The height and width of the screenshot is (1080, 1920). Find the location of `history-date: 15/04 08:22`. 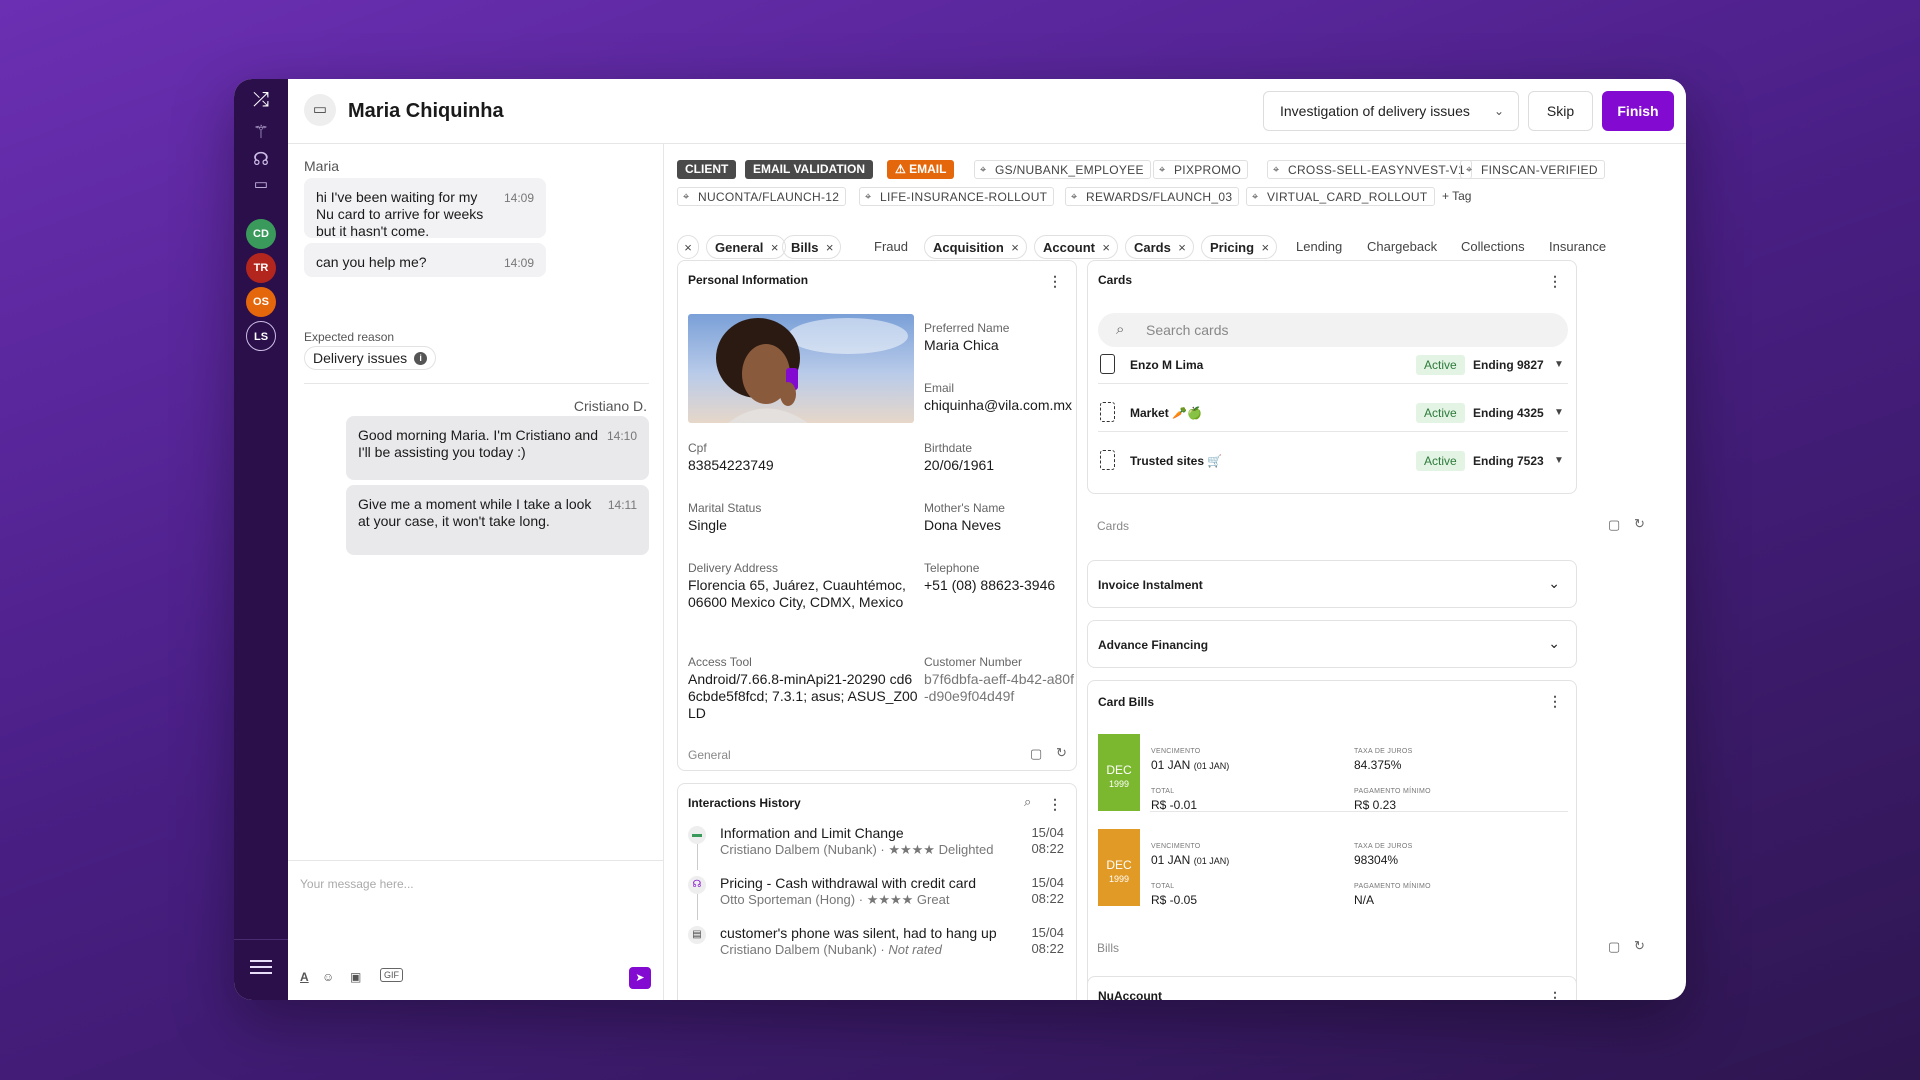

history-date: 15/04 08:22 is located at coordinates (1047, 891).